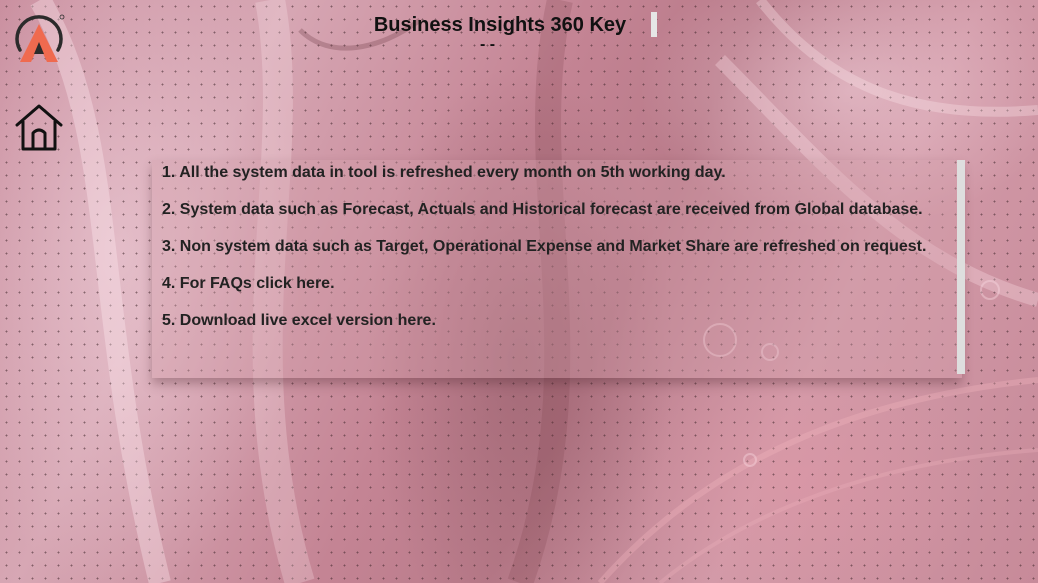 The image size is (1038, 583). Describe the element at coordinates (654, 24) in the screenshot. I see `title-scrollbar` at that location.